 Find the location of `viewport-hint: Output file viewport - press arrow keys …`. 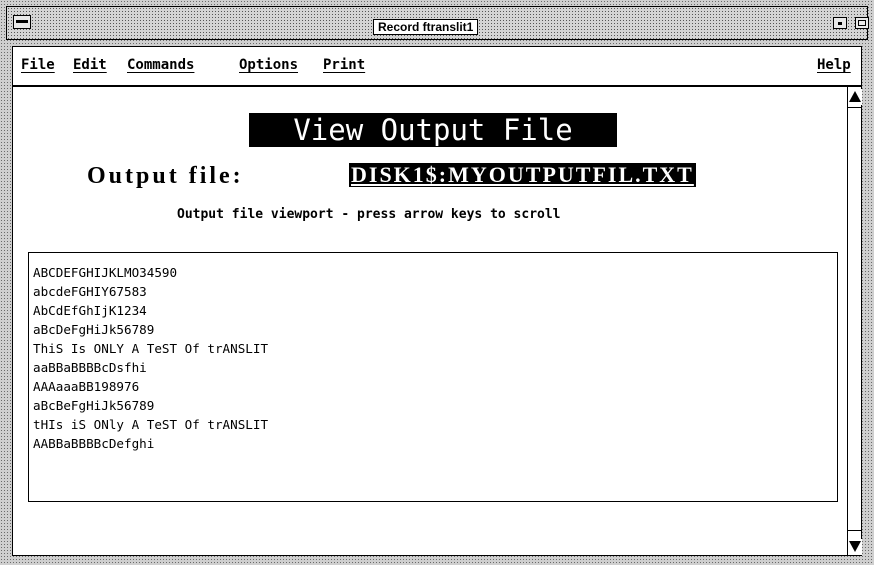

viewport-hint: Output file viewport - press arrow keys … is located at coordinates (369, 214).